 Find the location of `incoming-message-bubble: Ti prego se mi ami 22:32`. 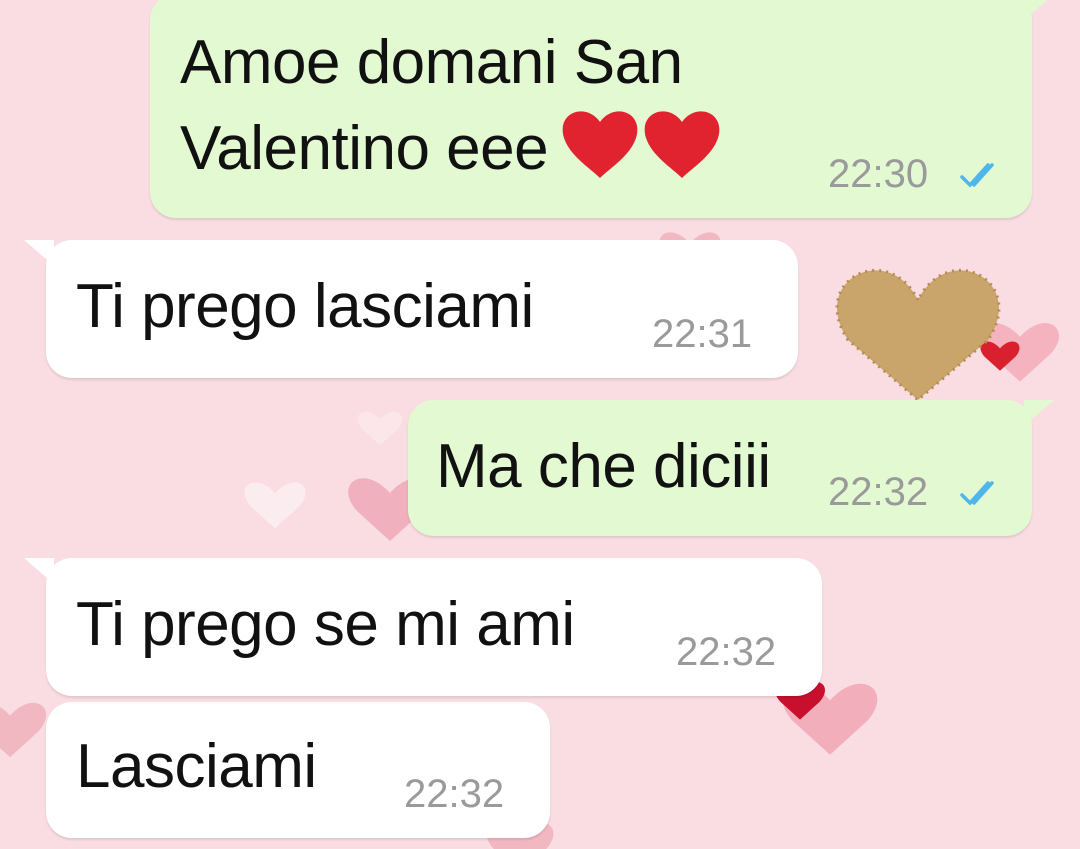

incoming-message-bubble: Ti prego se mi ami 22:32 is located at coordinates (423, 627).